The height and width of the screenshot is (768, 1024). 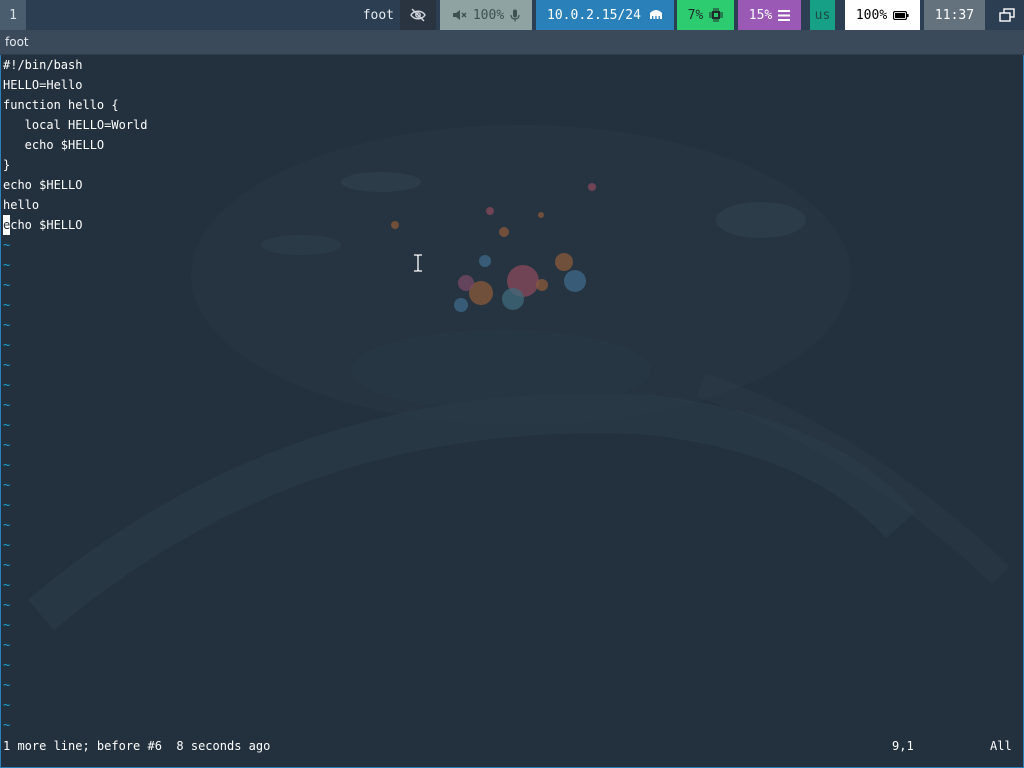 I want to click on keyboard-layout-indicator: us, so click(x=822, y=15).